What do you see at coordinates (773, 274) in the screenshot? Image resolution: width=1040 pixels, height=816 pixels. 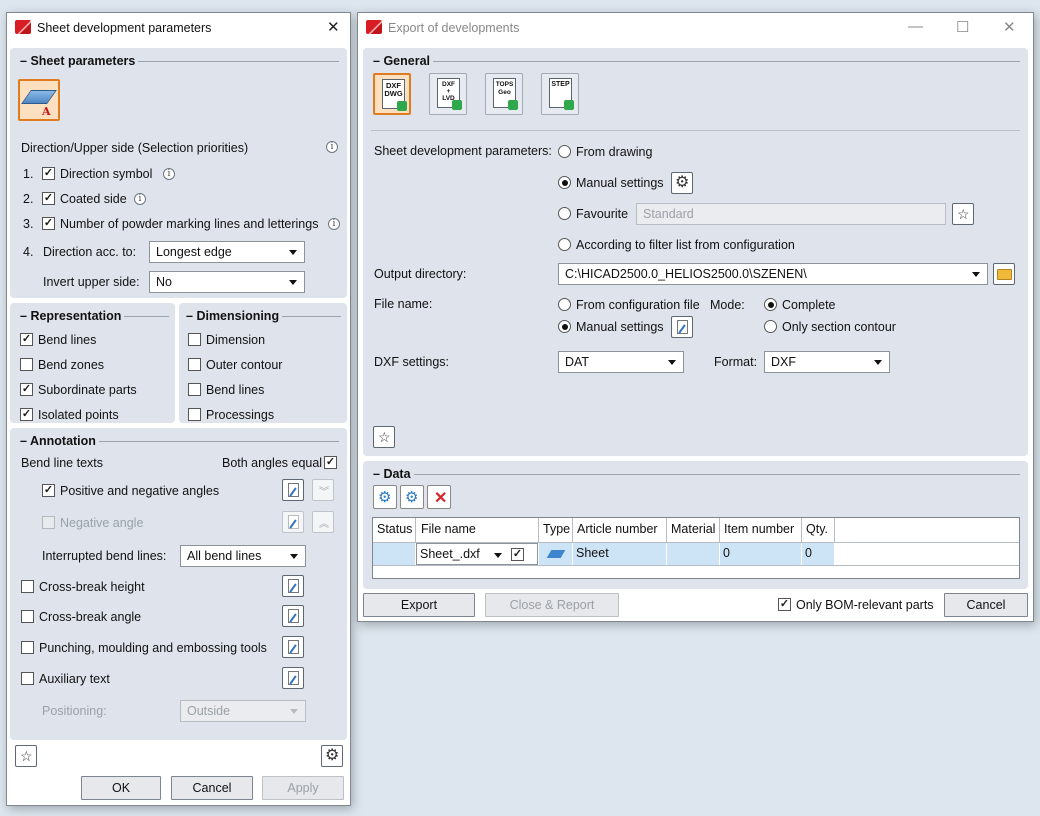 I see `output-directory-select: C:\HICAD2500.0_HELIOS2500.0\SZENEN\` at bounding box center [773, 274].